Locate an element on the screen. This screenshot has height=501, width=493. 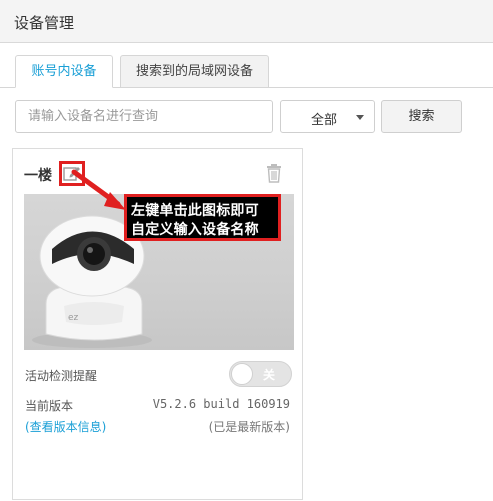
tab-bar: 账号内设备 搜索到的局域网设备 is located at coordinates (246, 65).